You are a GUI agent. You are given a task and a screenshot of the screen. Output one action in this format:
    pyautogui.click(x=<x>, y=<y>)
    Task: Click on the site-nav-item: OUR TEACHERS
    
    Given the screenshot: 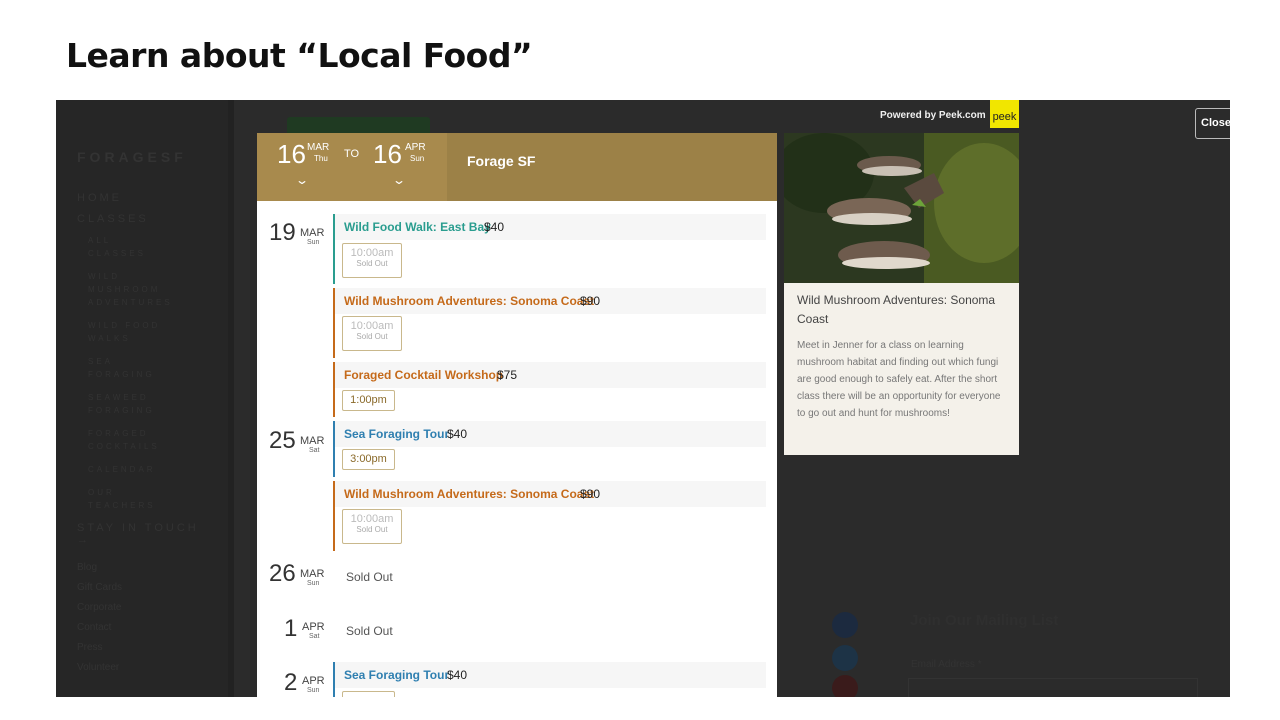 What is the action you would take?
    pyautogui.click(x=122, y=499)
    